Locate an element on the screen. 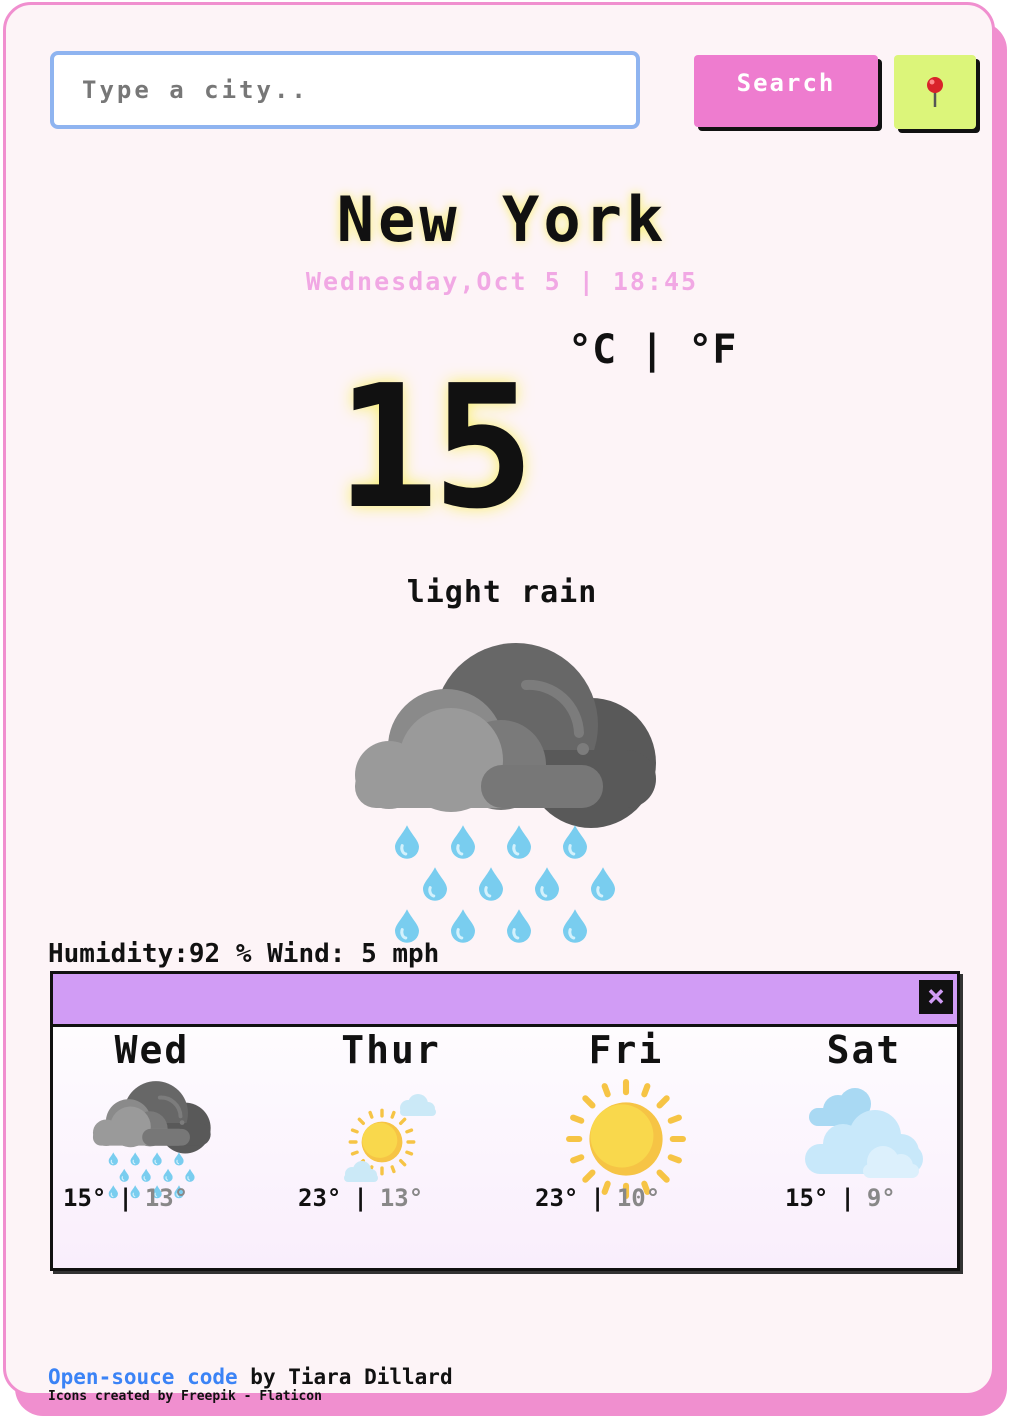  forecast-temps-fri: 23° | 10° is located at coordinates (597, 1198).